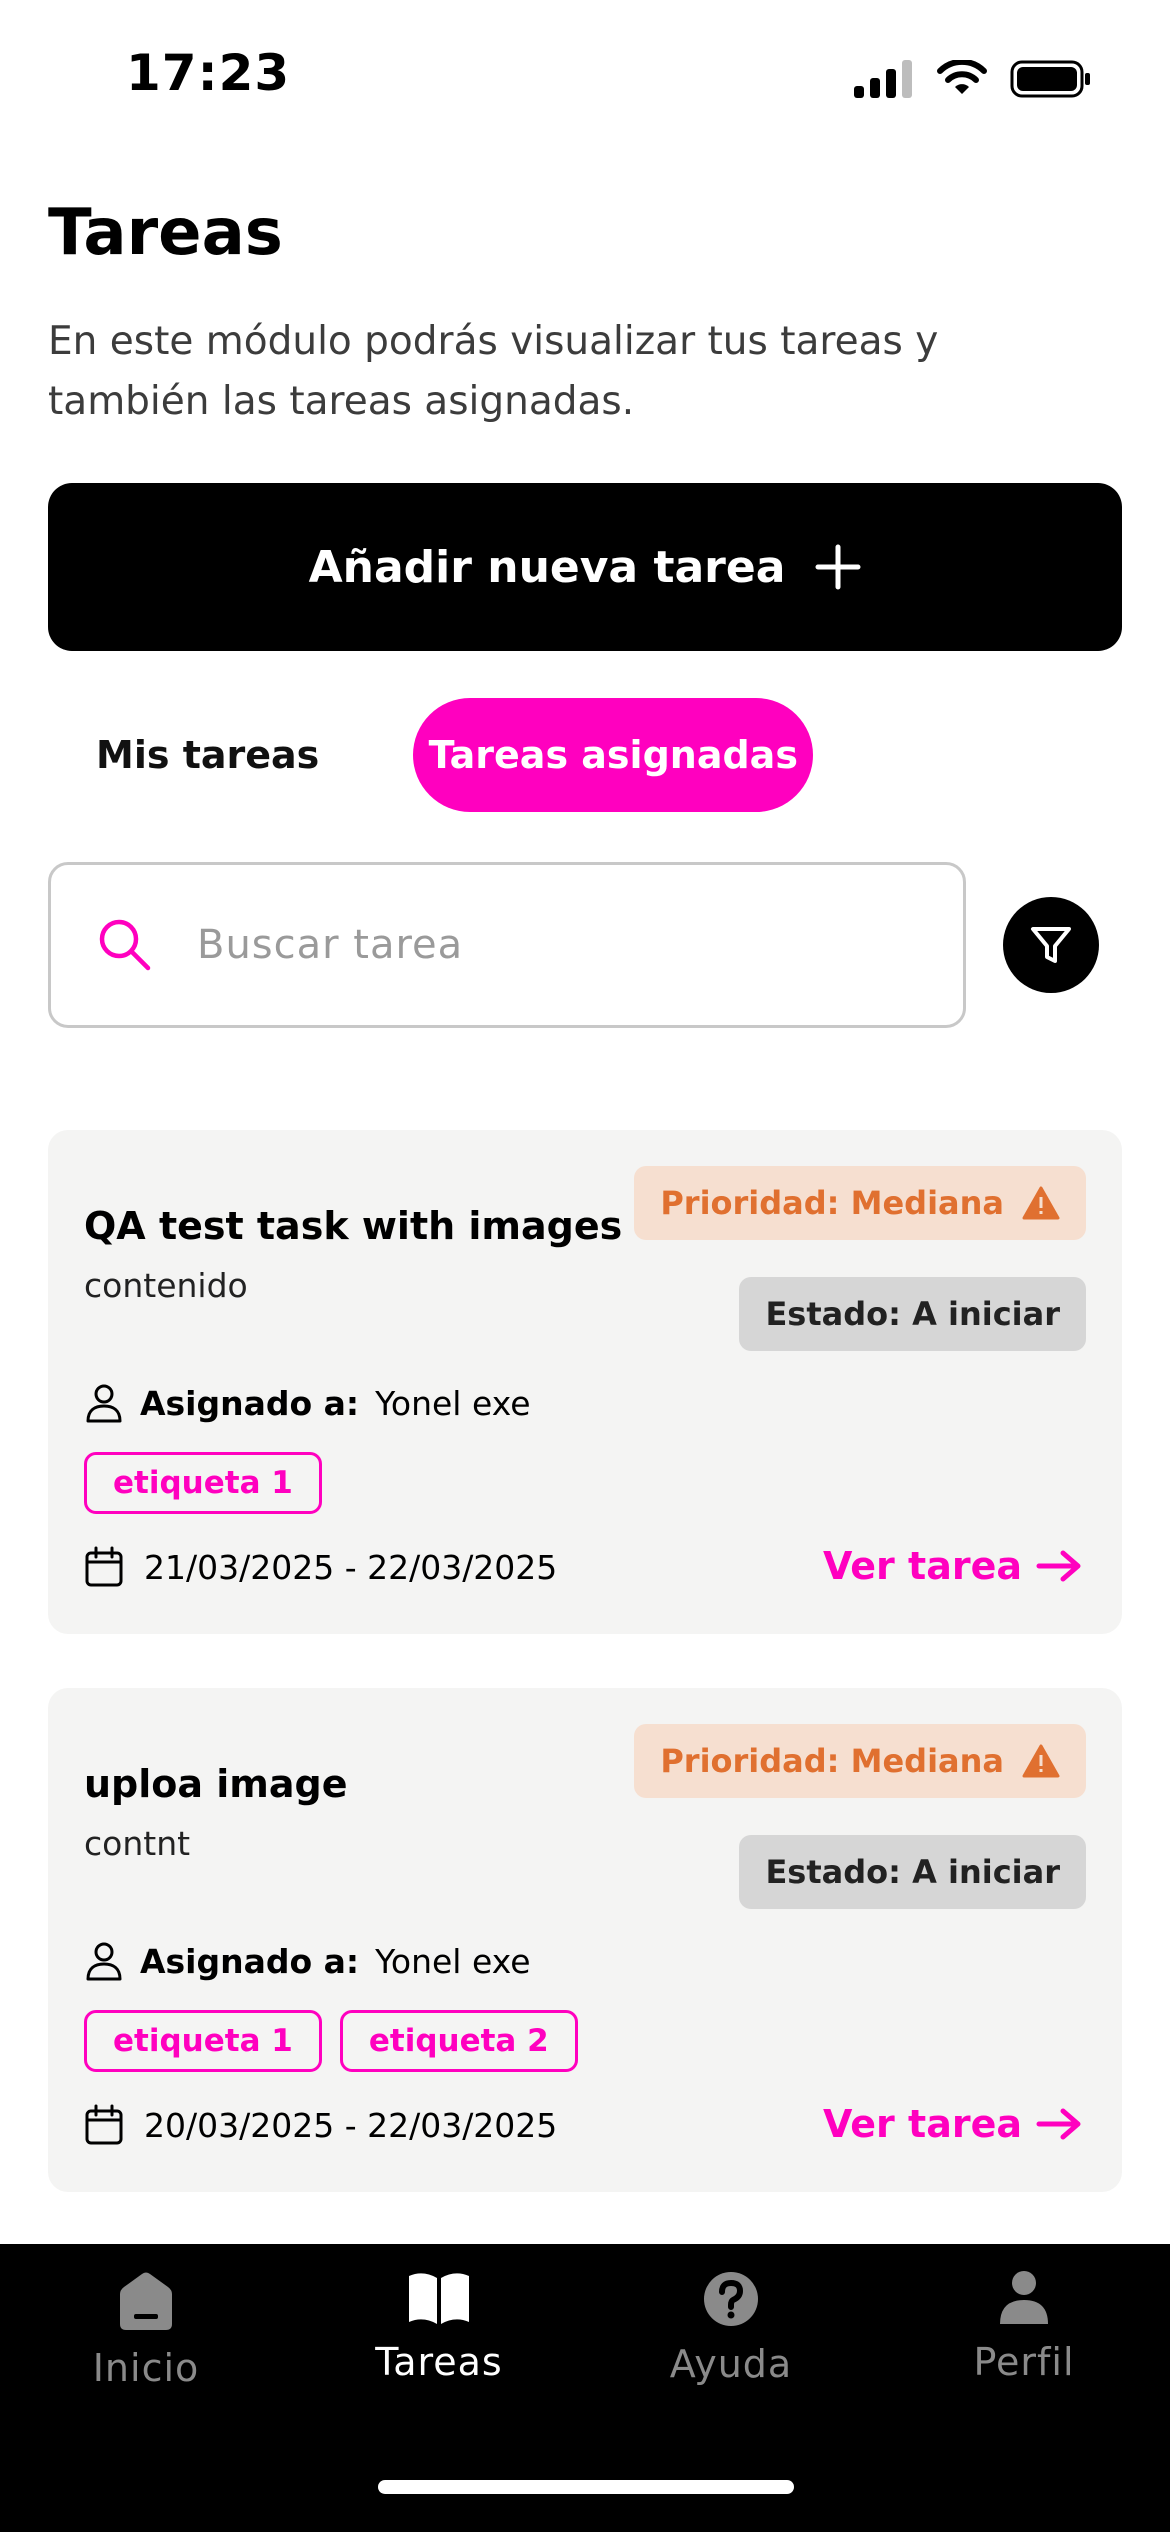 This screenshot has width=1170, height=2532. What do you see at coordinates (731, 2328) in the screenshot?
I see `nav-item-ayuda: Ayuda` at bounding box center [731, 2328].